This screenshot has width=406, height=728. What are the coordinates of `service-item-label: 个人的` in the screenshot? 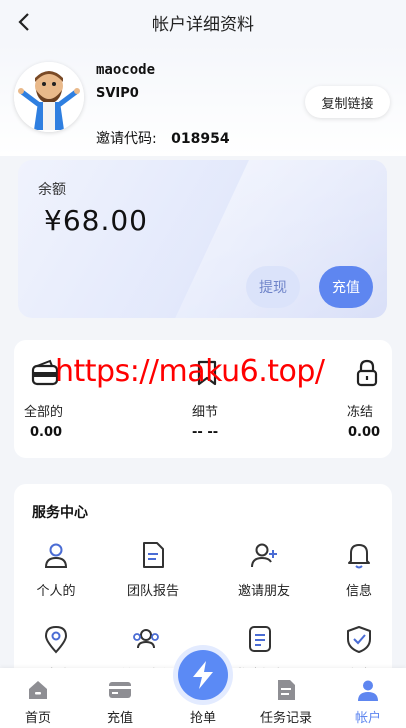 It's located at (56, 591).